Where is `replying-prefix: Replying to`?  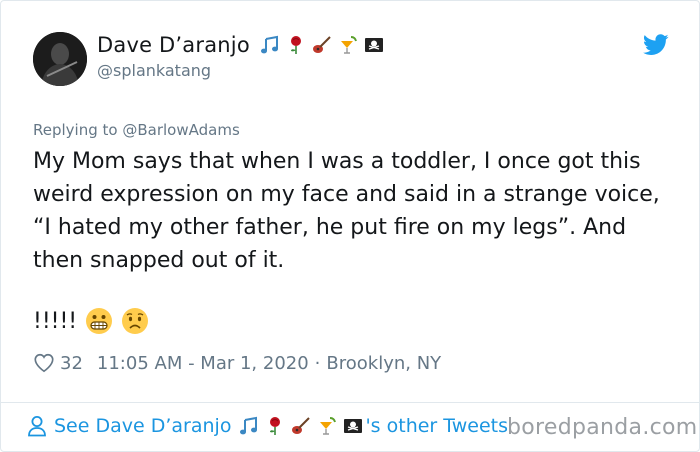 replying-prefix: Replying to is located at coordinates (75, 130).